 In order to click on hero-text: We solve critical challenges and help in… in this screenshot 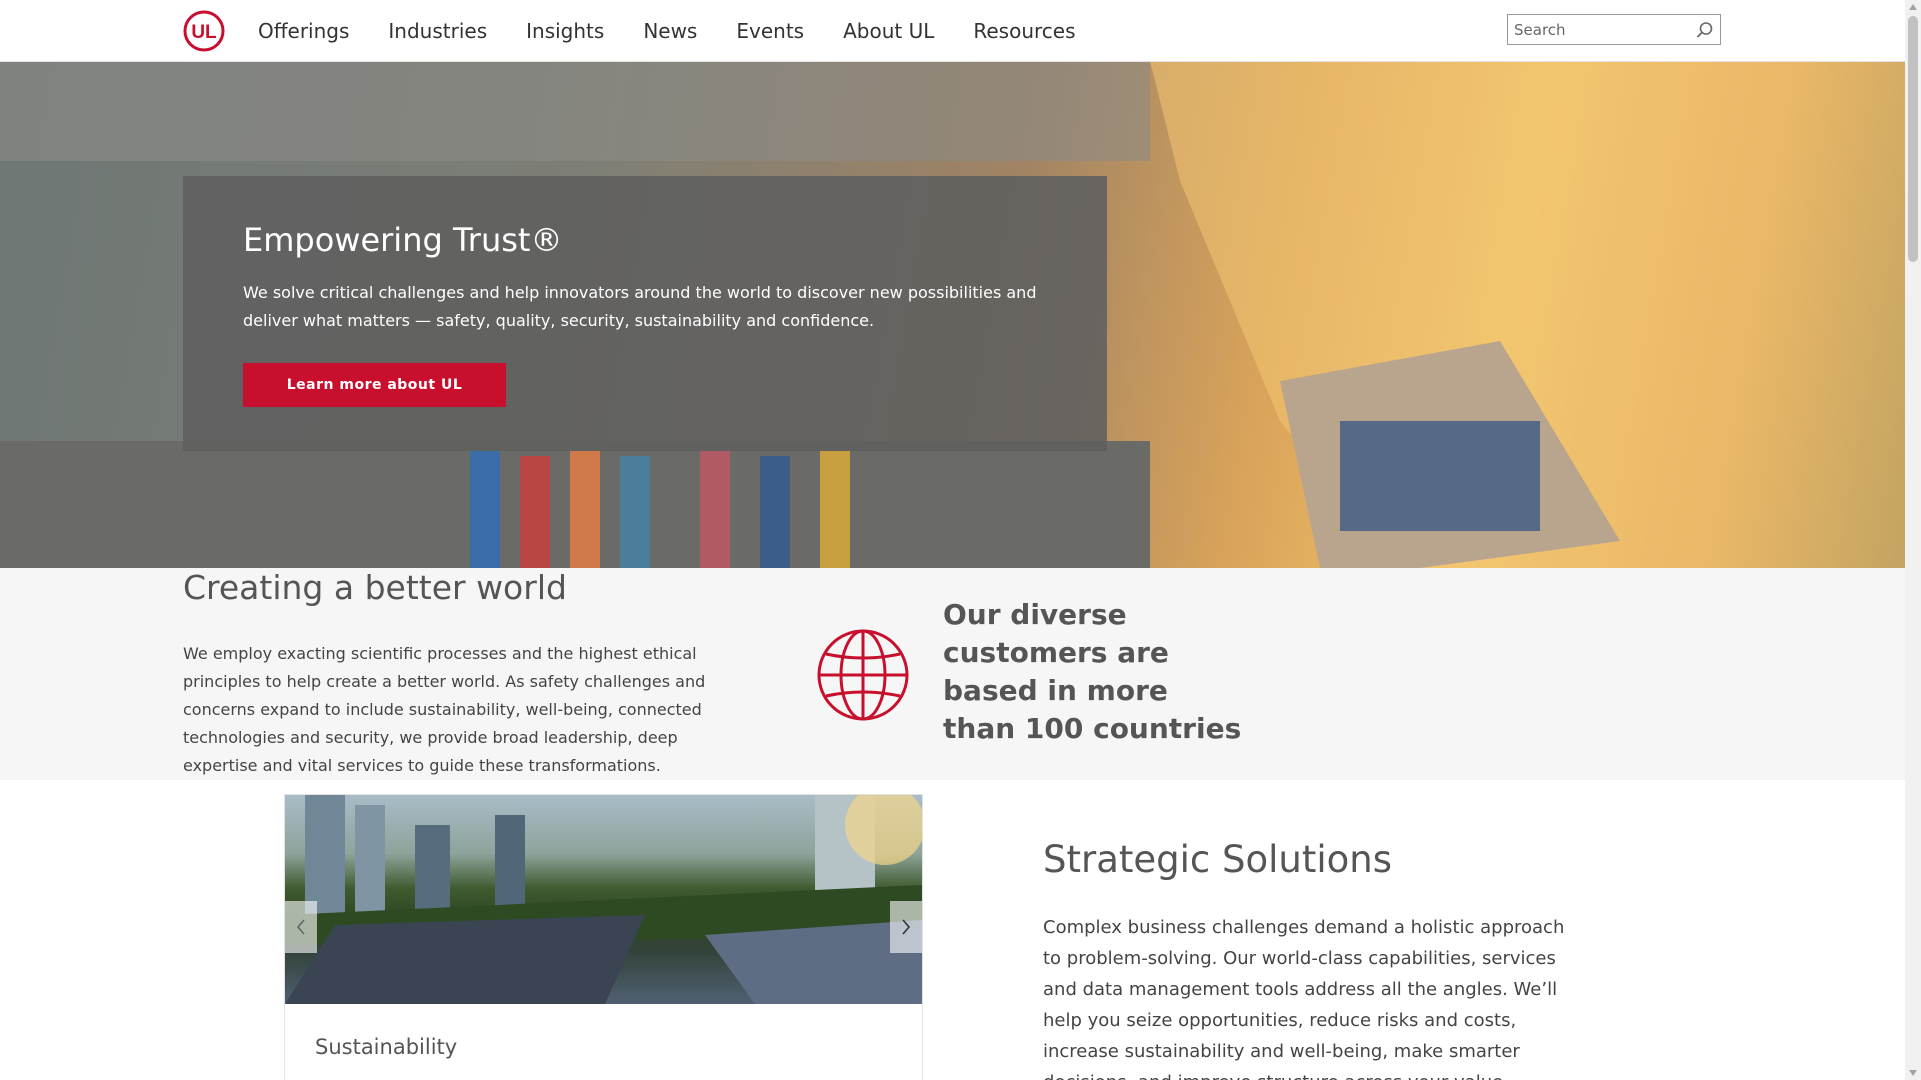, I will do `click(640, 306)`.